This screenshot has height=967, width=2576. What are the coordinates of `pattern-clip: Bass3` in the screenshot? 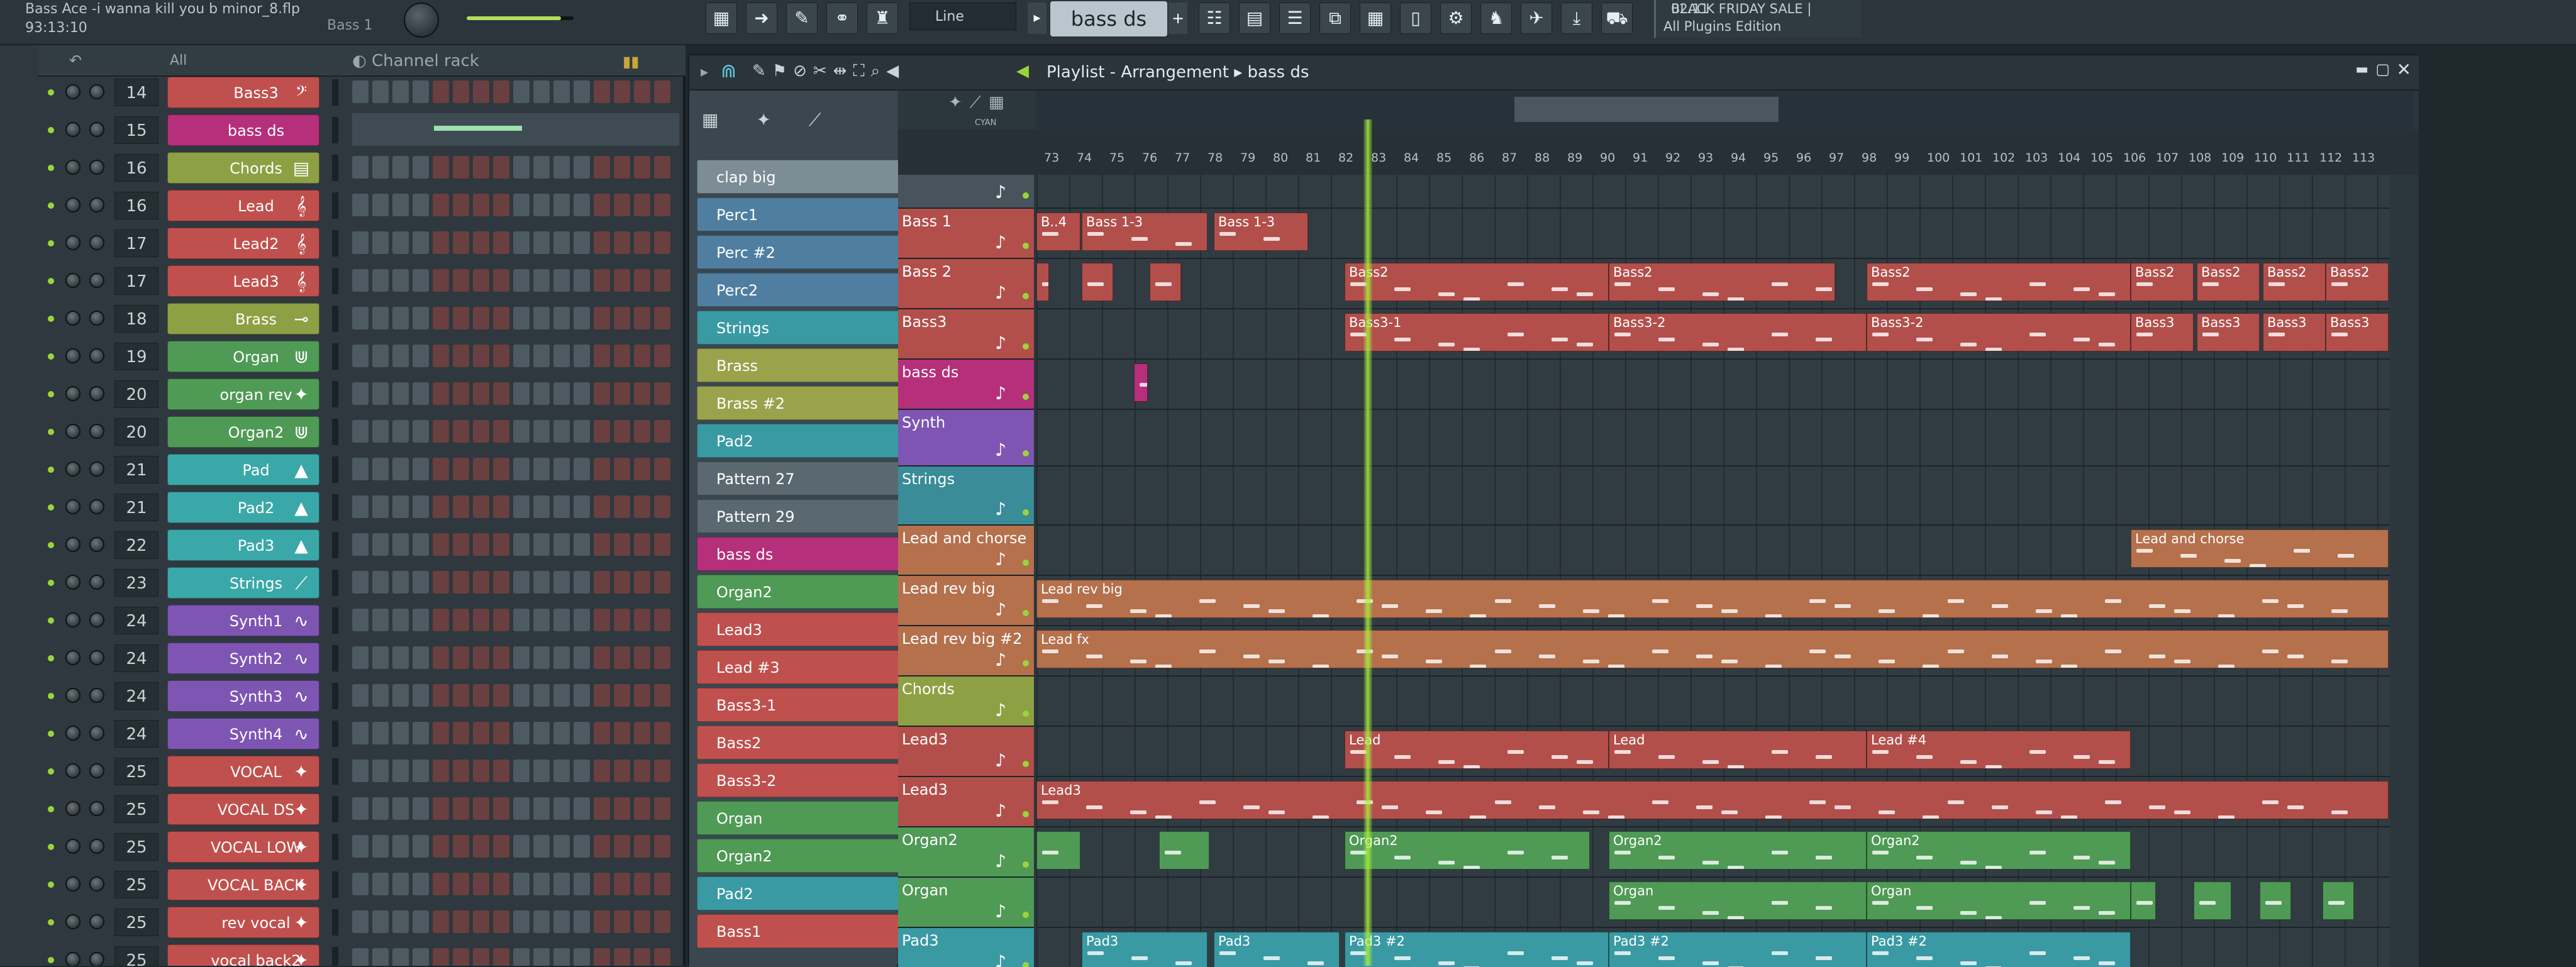 It's located at (2228, 332).